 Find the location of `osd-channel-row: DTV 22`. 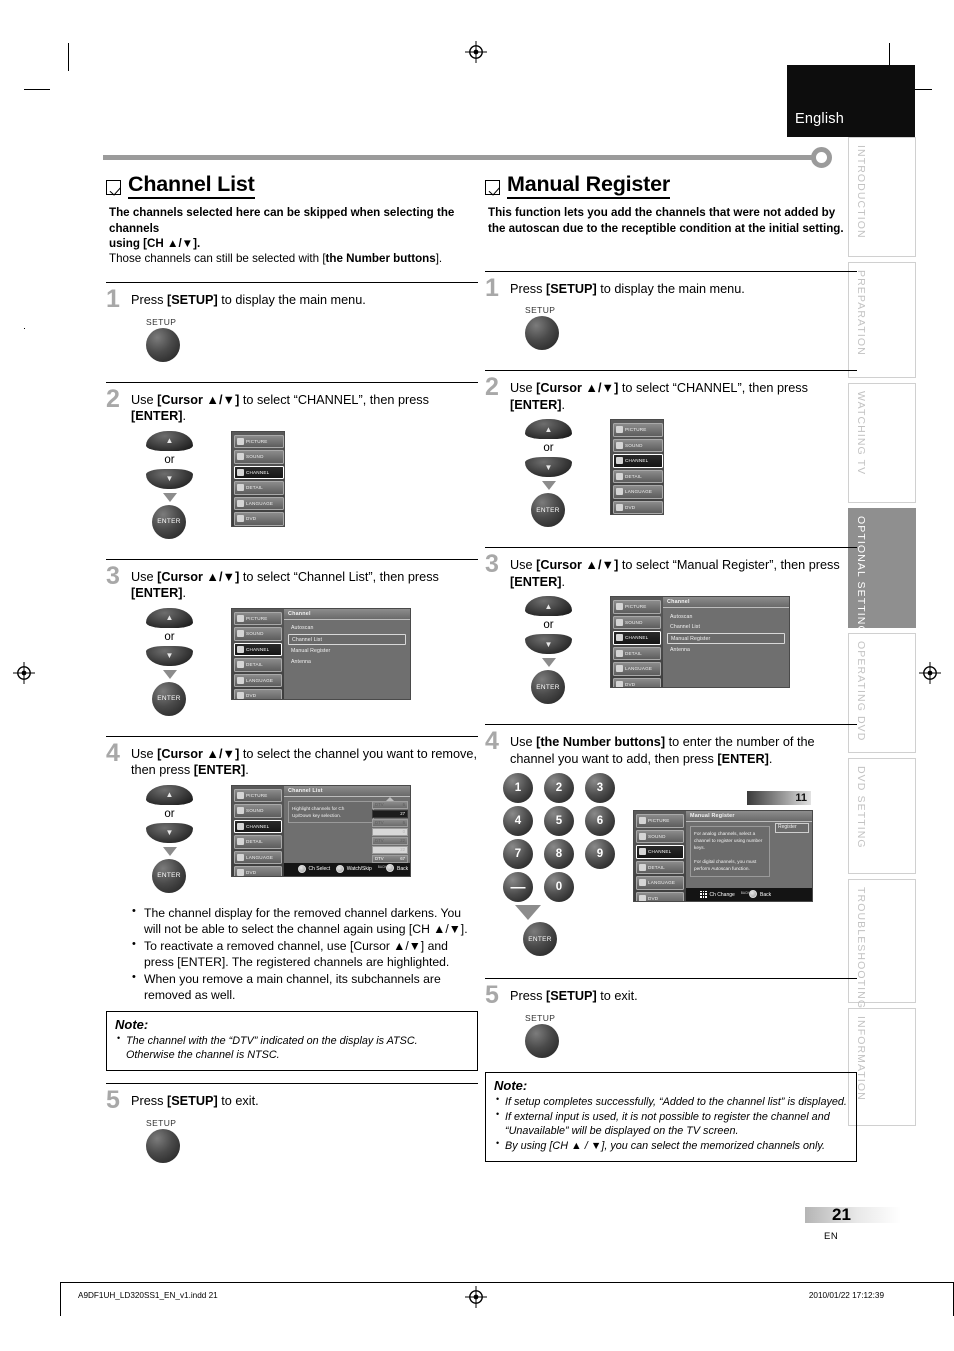

osd-channel-row: DTV 22 is located at coordinates (390, 840).